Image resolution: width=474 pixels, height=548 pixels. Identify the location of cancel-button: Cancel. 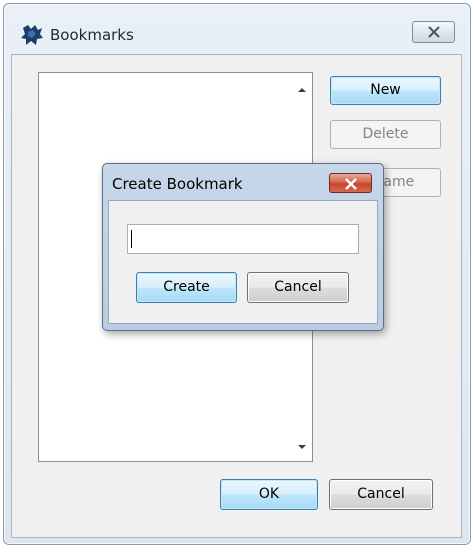
(381, 494).